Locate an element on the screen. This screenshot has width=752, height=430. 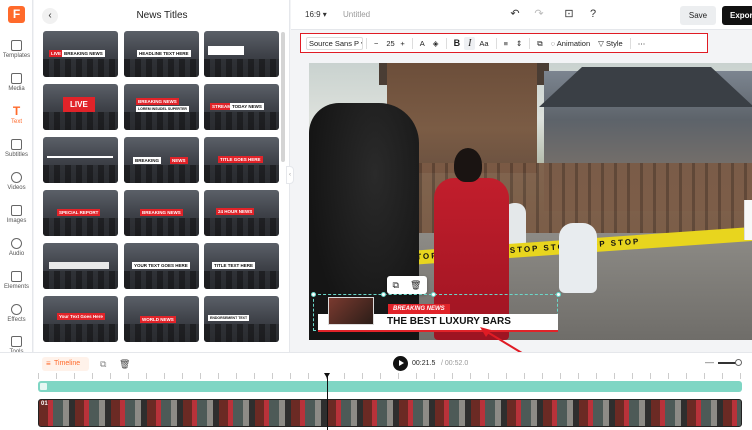
media-icon is located at coordinates (16, 78).